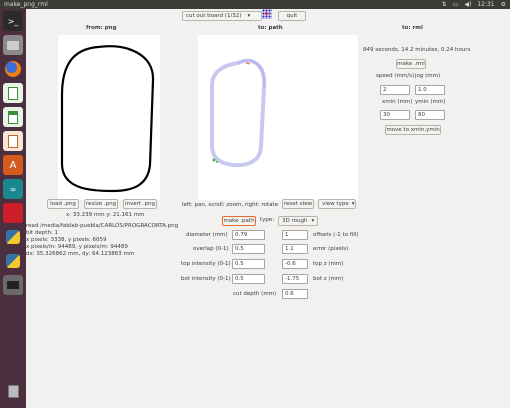 The image size is (510, 408). What do you see at coordinates (13, 391) in the screenshot?
I see `trash-icon` at bounding box center [13, 391].